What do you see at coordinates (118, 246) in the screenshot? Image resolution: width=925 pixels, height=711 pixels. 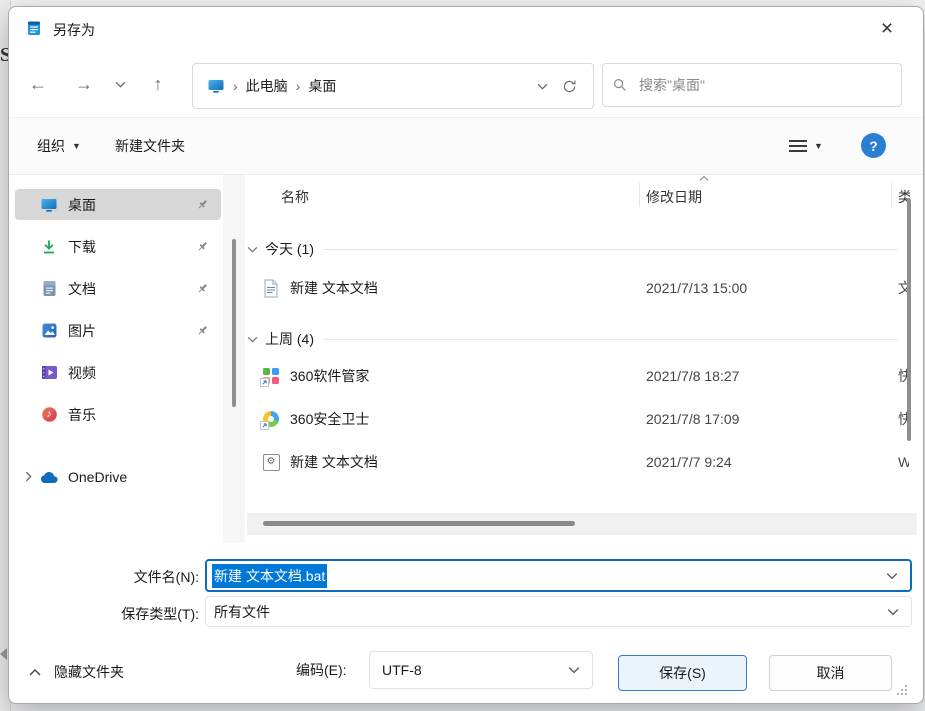 I see `sidebar-item-downloads: 下载` at bounding box center [118, 246].